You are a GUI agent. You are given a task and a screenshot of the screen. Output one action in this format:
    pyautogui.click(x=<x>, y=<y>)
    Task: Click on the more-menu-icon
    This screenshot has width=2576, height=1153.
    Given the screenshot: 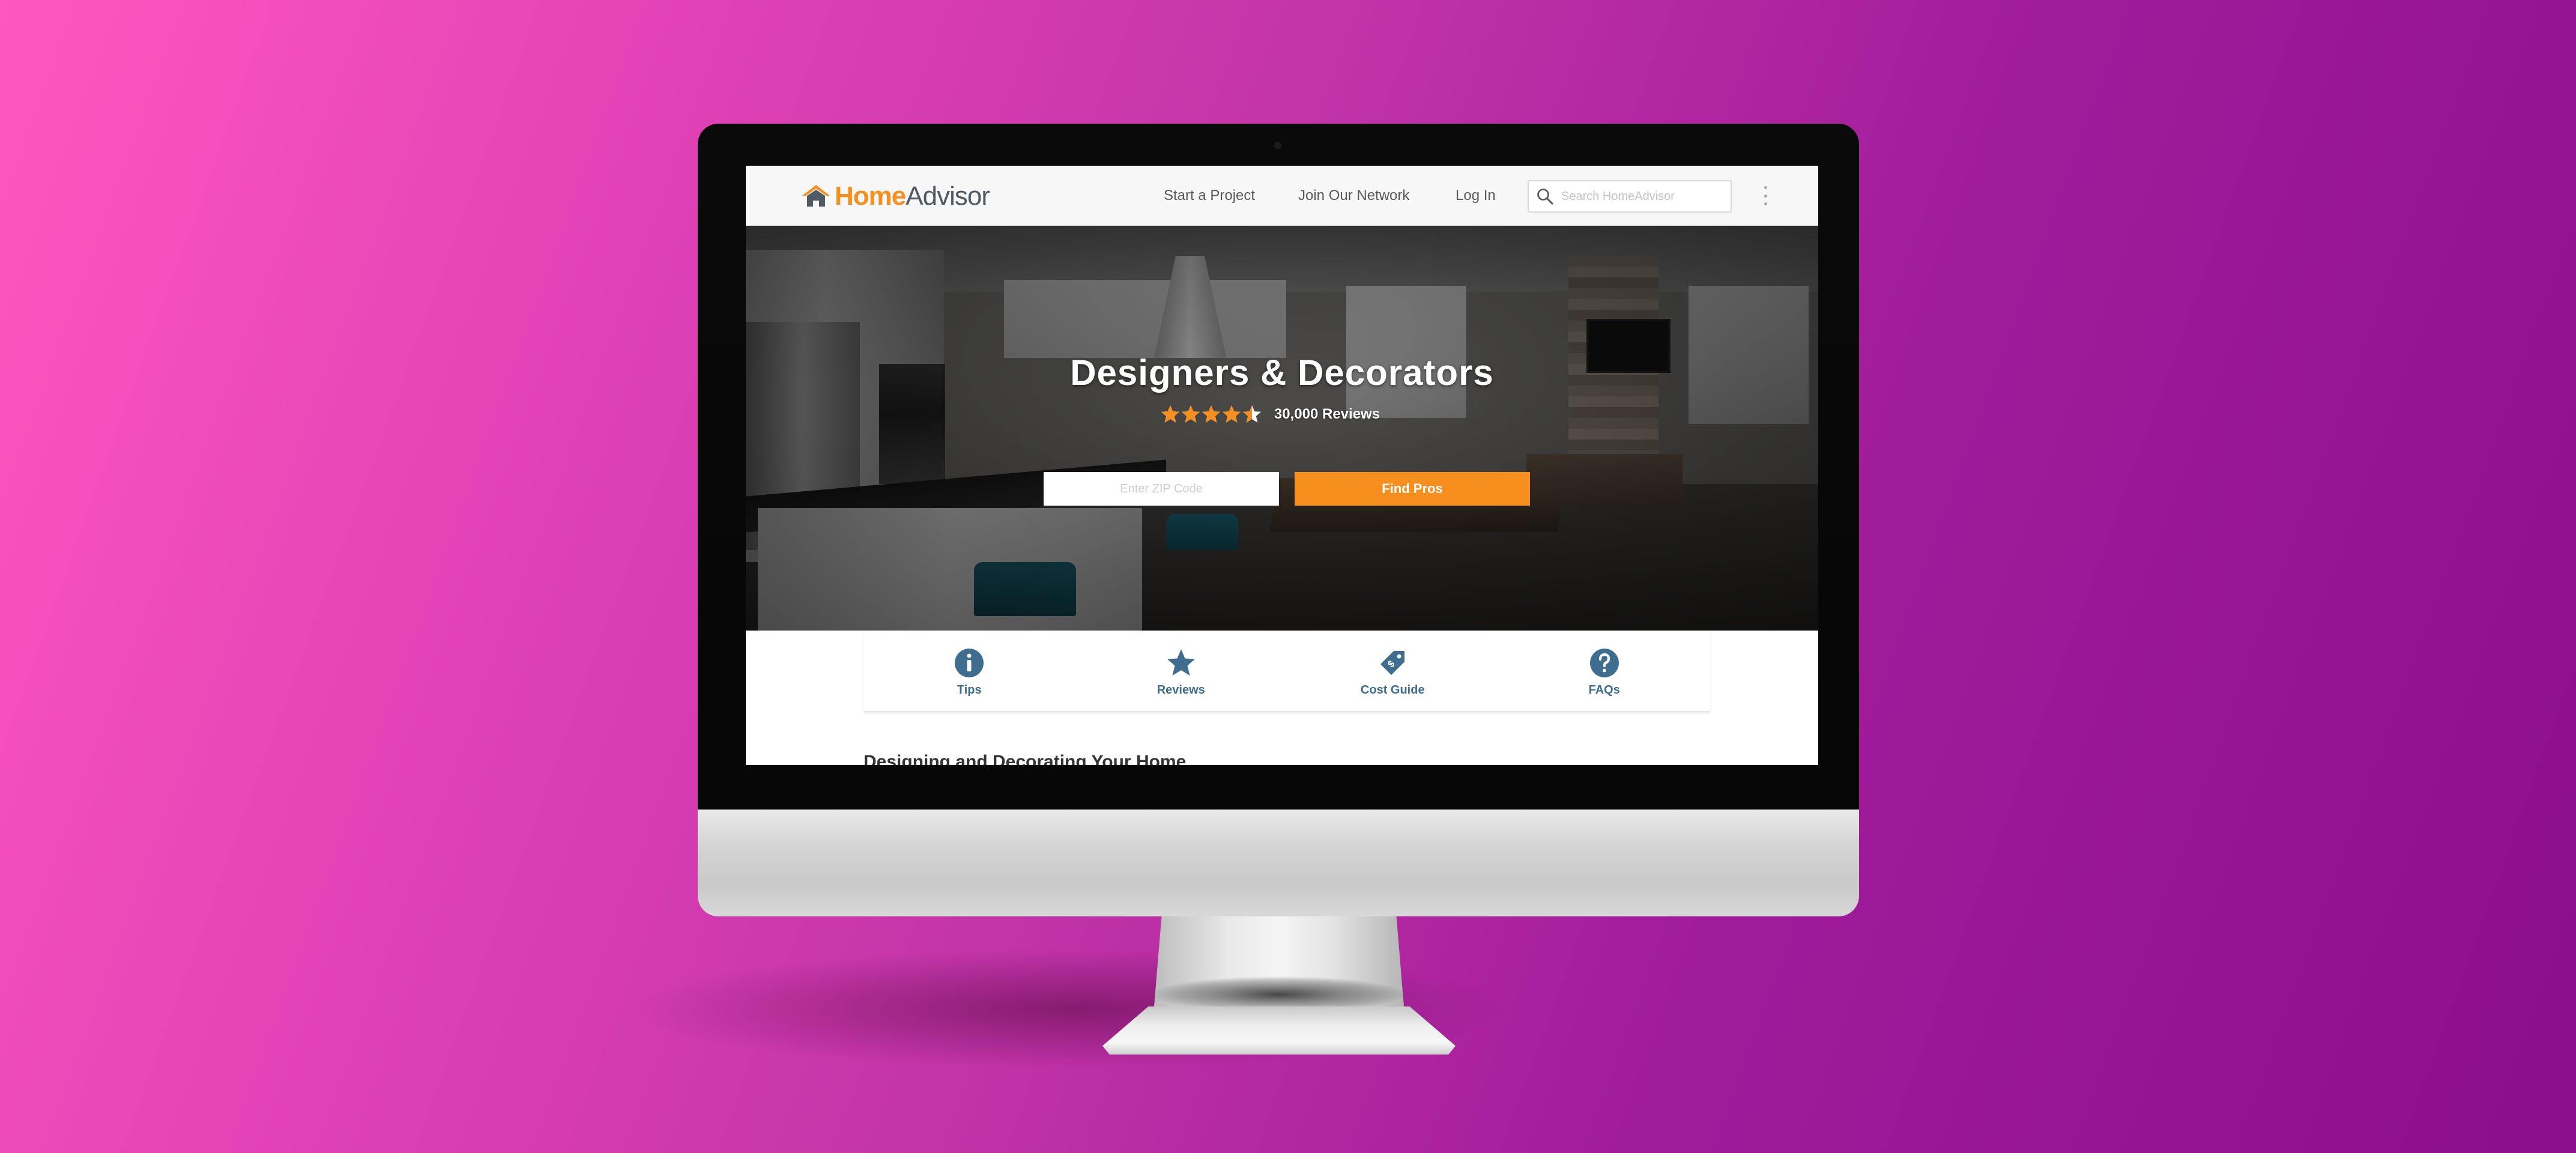 What is the action you would take?
    pyautogui.click(x=1765, y=196)
    